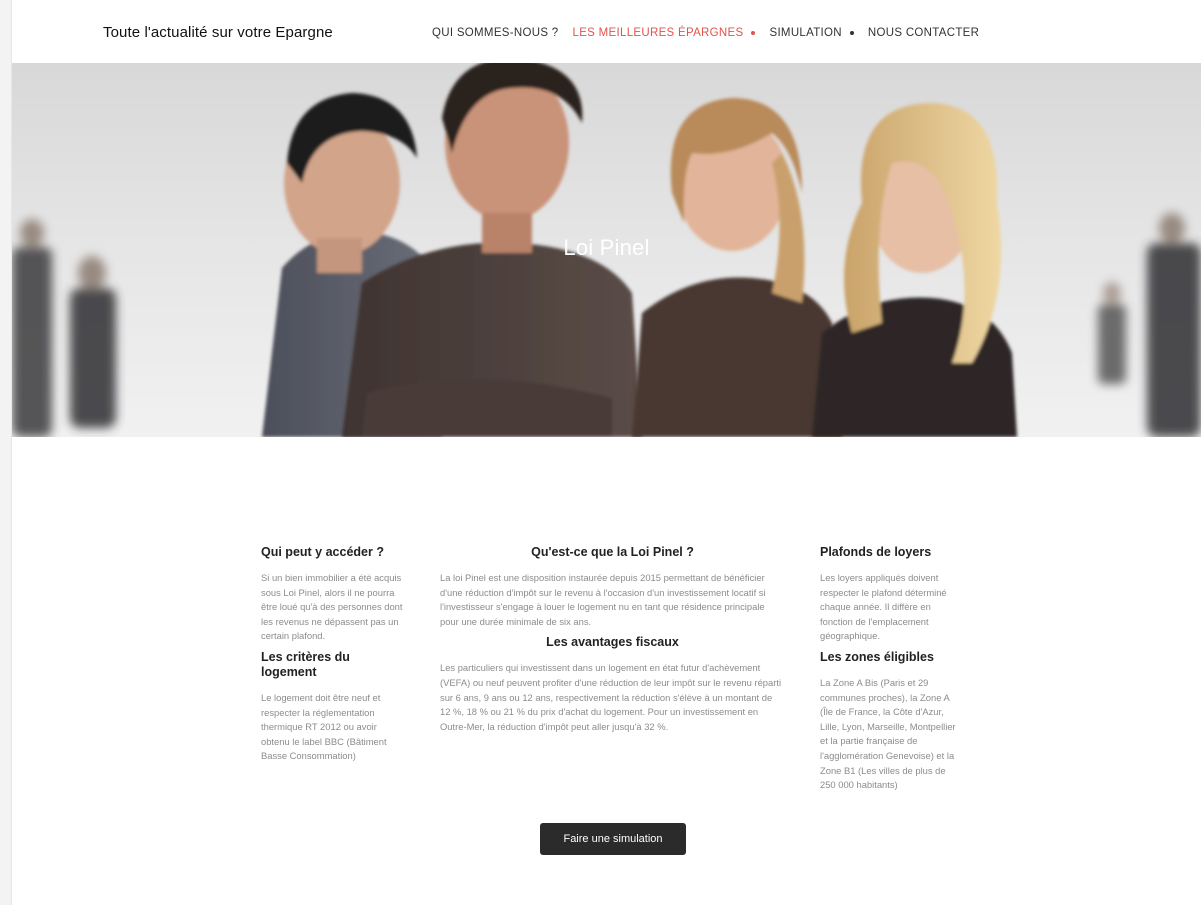 The height and width of the screenshot is (905, 1201). Describe the element at coordinates (613, 839) in the screenshot. I see `simulation-button: Faire une simulation` at that location.